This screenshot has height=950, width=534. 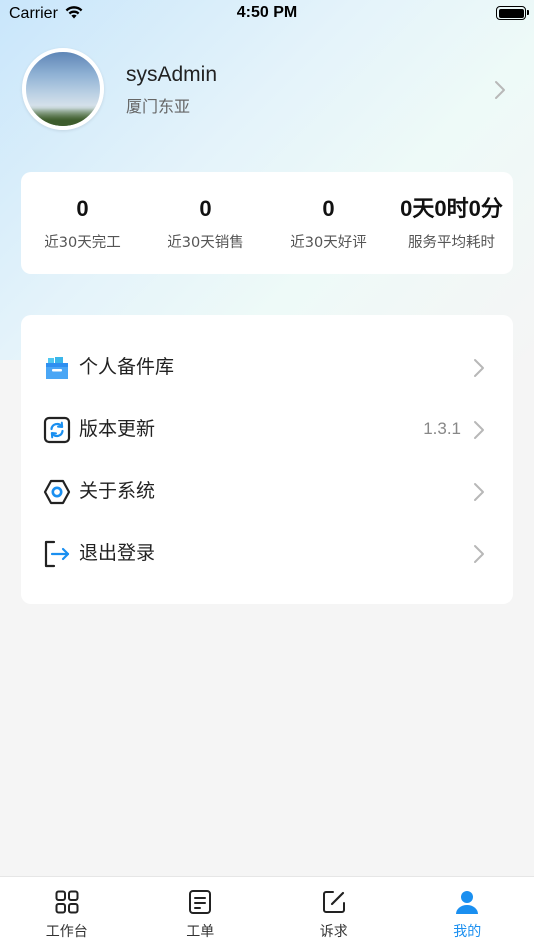 What do you see at coordinates (267, 491) in the screenshot?
I see `menu-item-about: 关于系统` at bounding box center [267, 491].